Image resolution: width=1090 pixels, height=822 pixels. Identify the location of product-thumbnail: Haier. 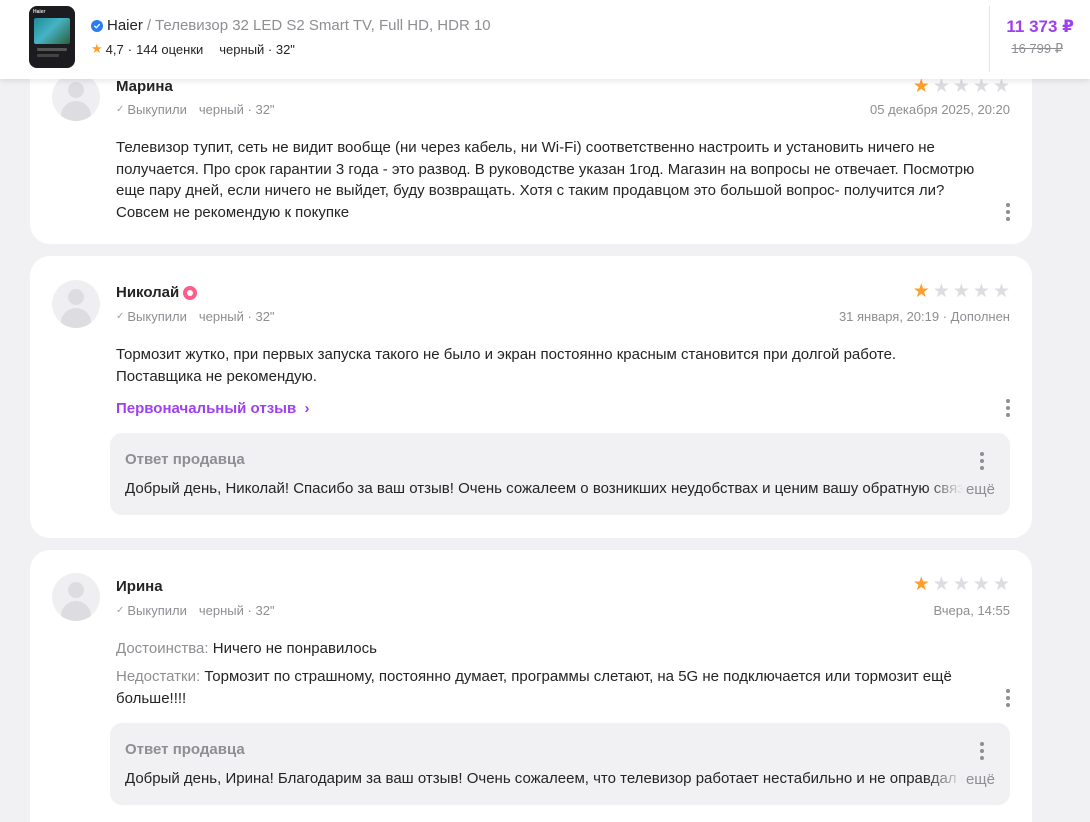
(52, 37).